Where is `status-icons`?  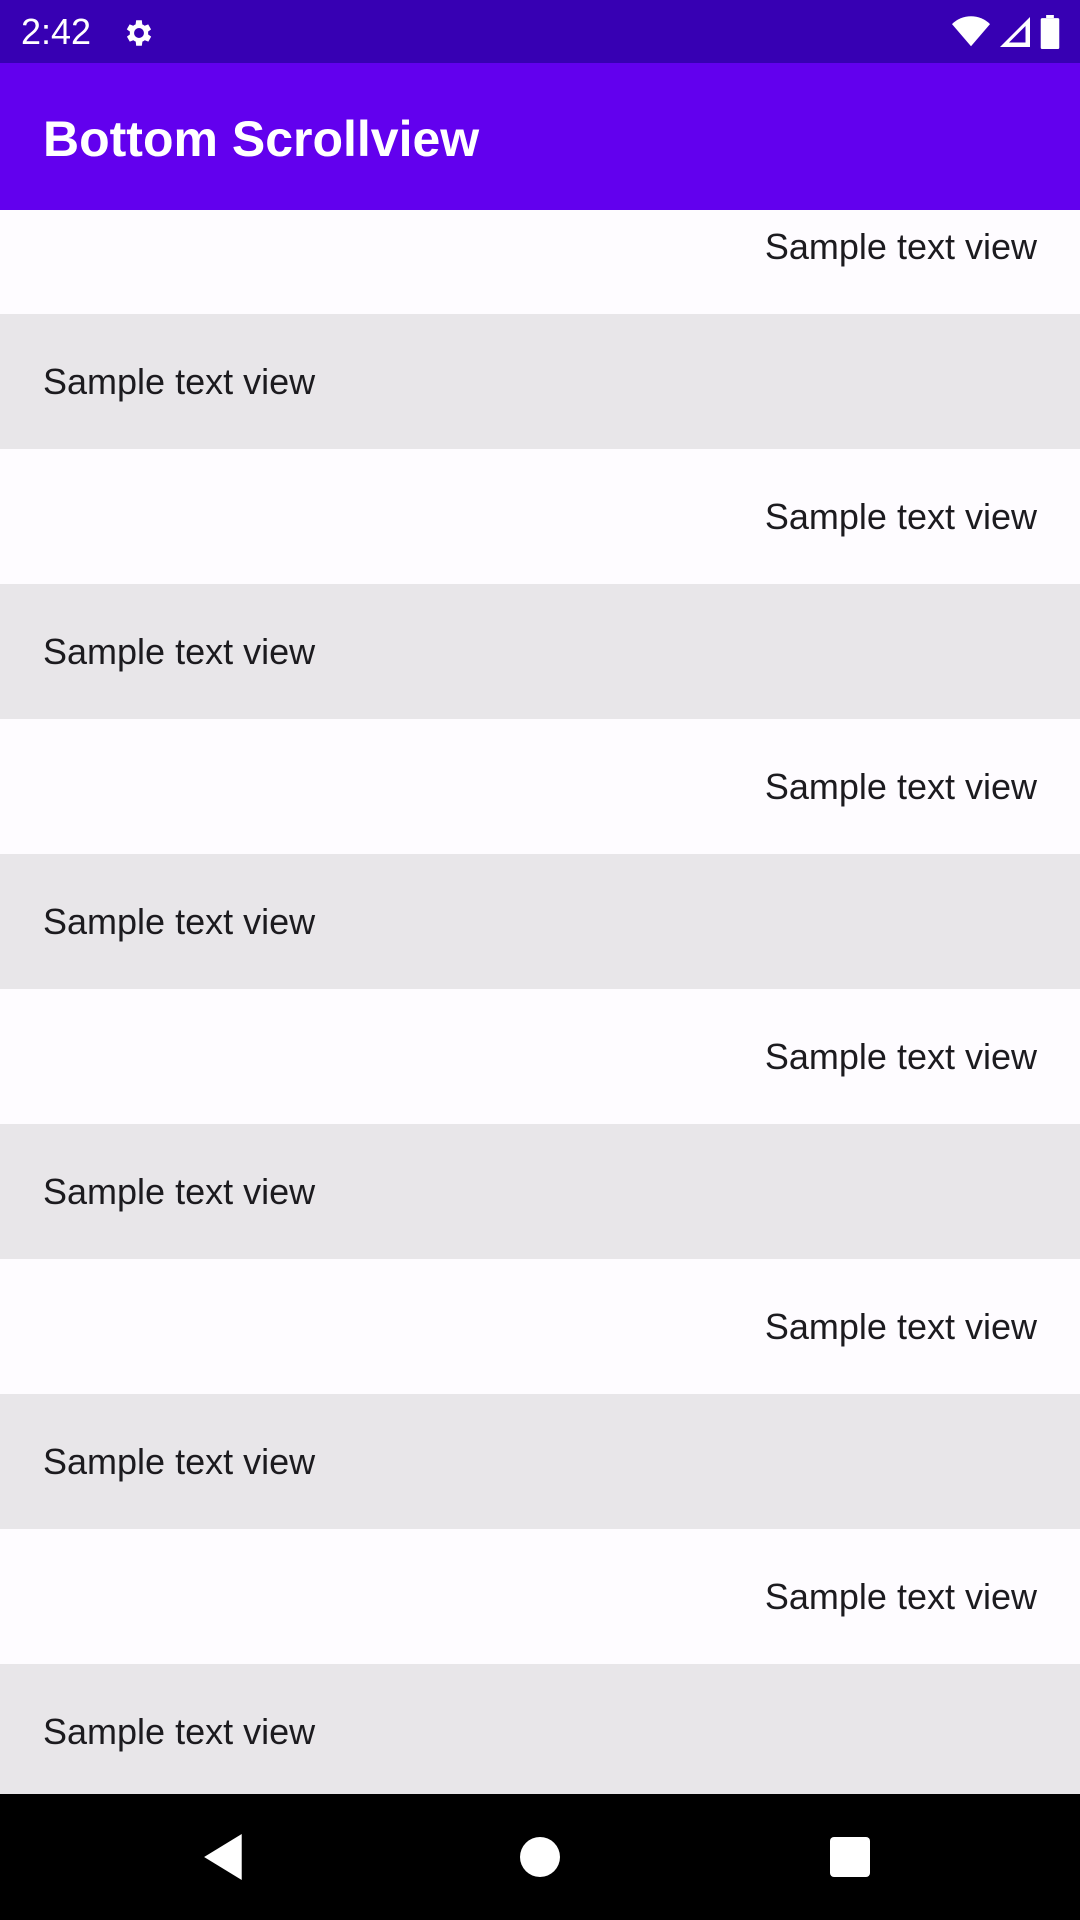 status-icons is located at coordinates (1006, 32).